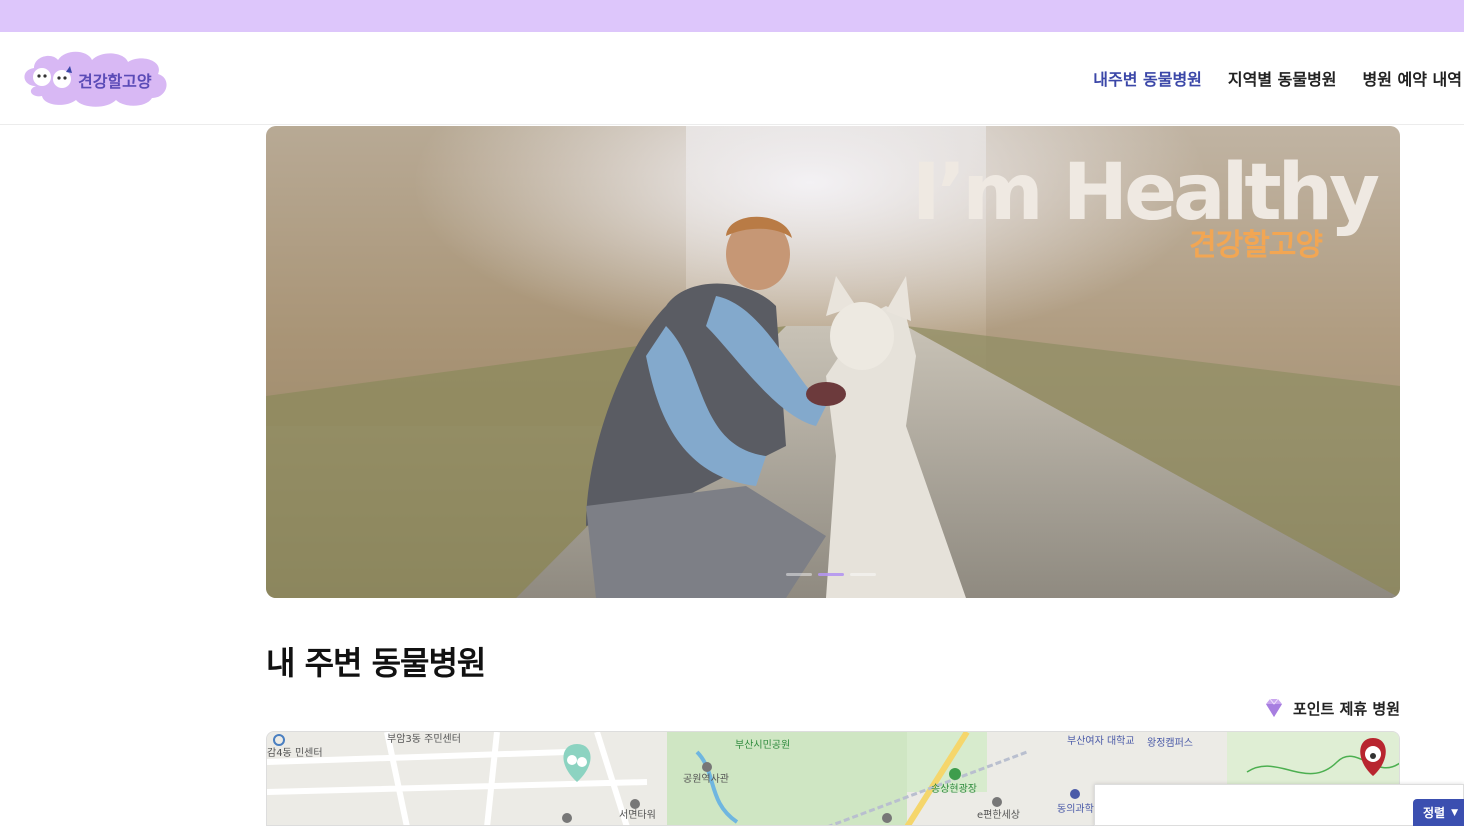  I want to click on chevron-down-icon: ▼, so click(1455, 812).